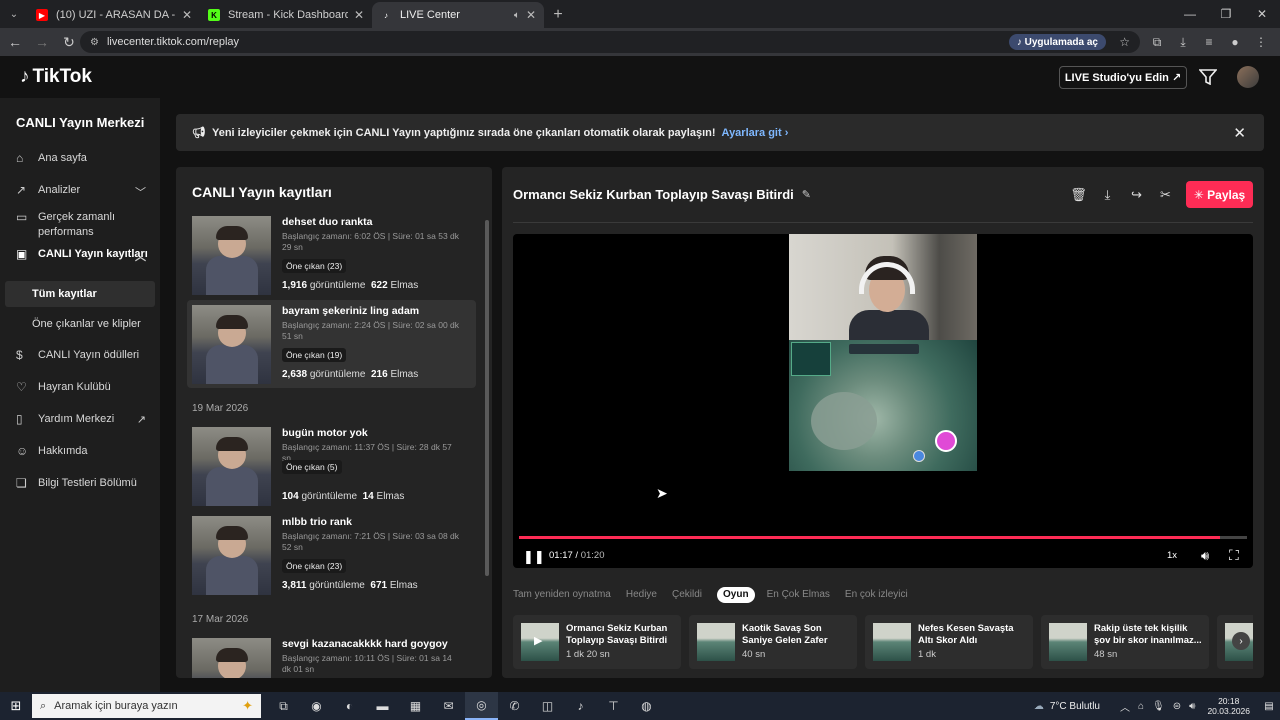 Image resolution: width=1280 pixels, height=720 pixels. Describe the element at coordinates (85, 387) in the screenshot. I see `sidebar-item-fan-club: ♡ Hayran Kulübü` at that location.